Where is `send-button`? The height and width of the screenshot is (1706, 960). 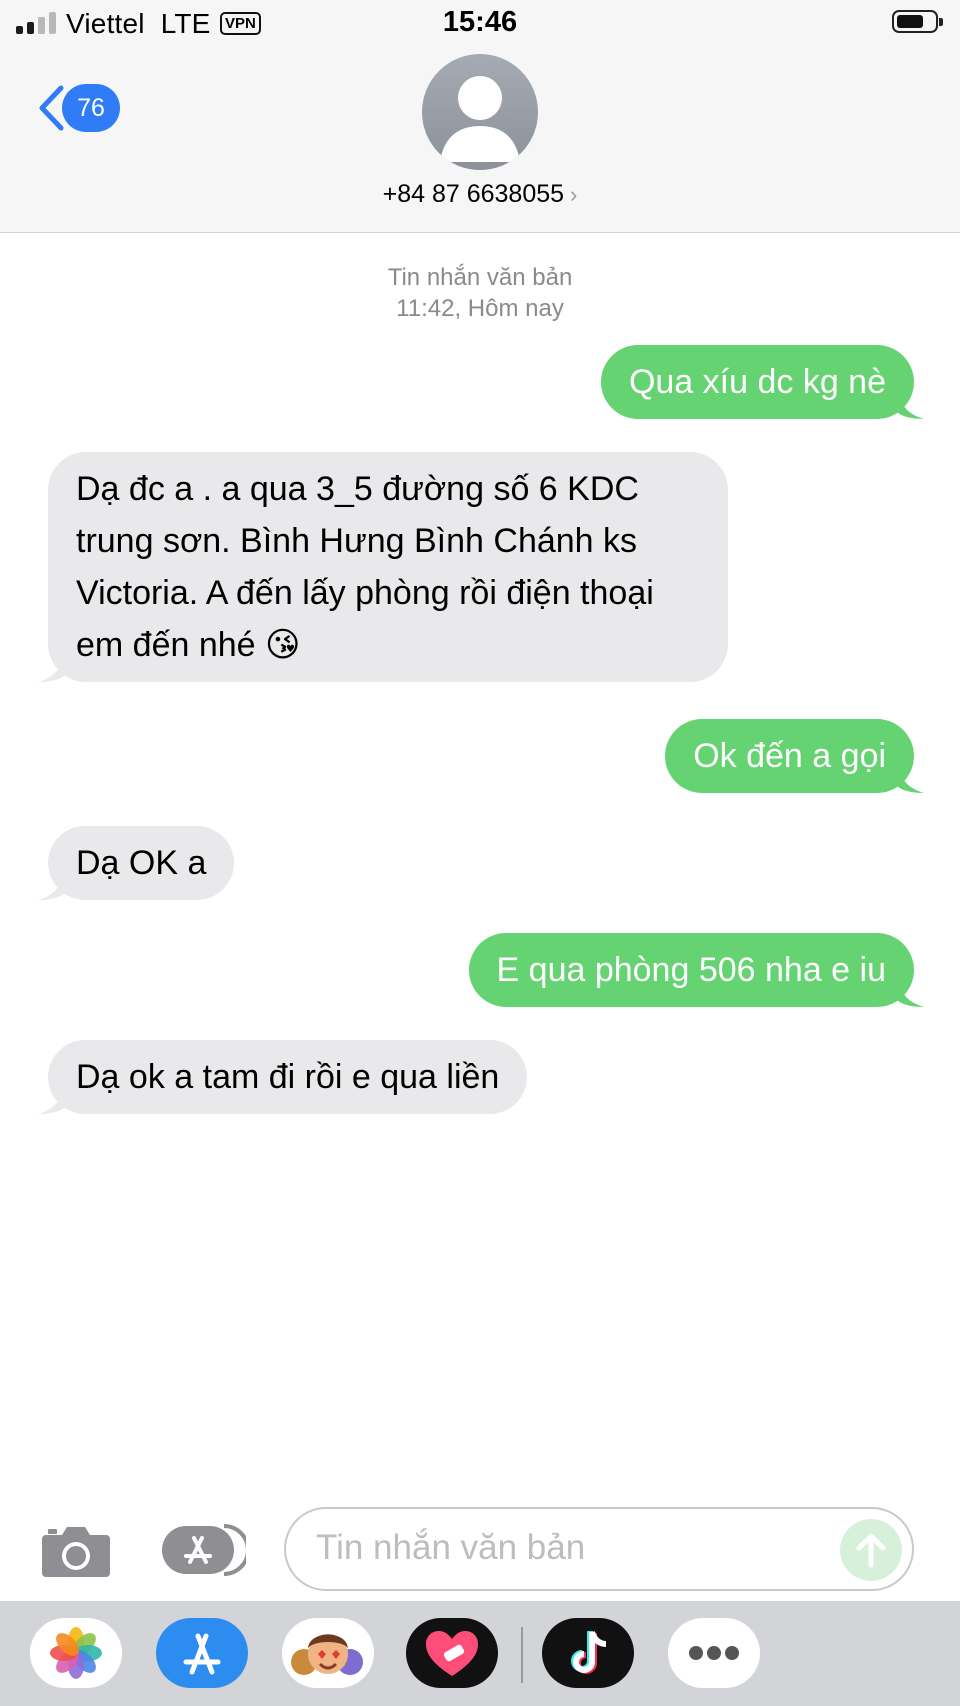
send-button is located at coordinates (871, 1550).